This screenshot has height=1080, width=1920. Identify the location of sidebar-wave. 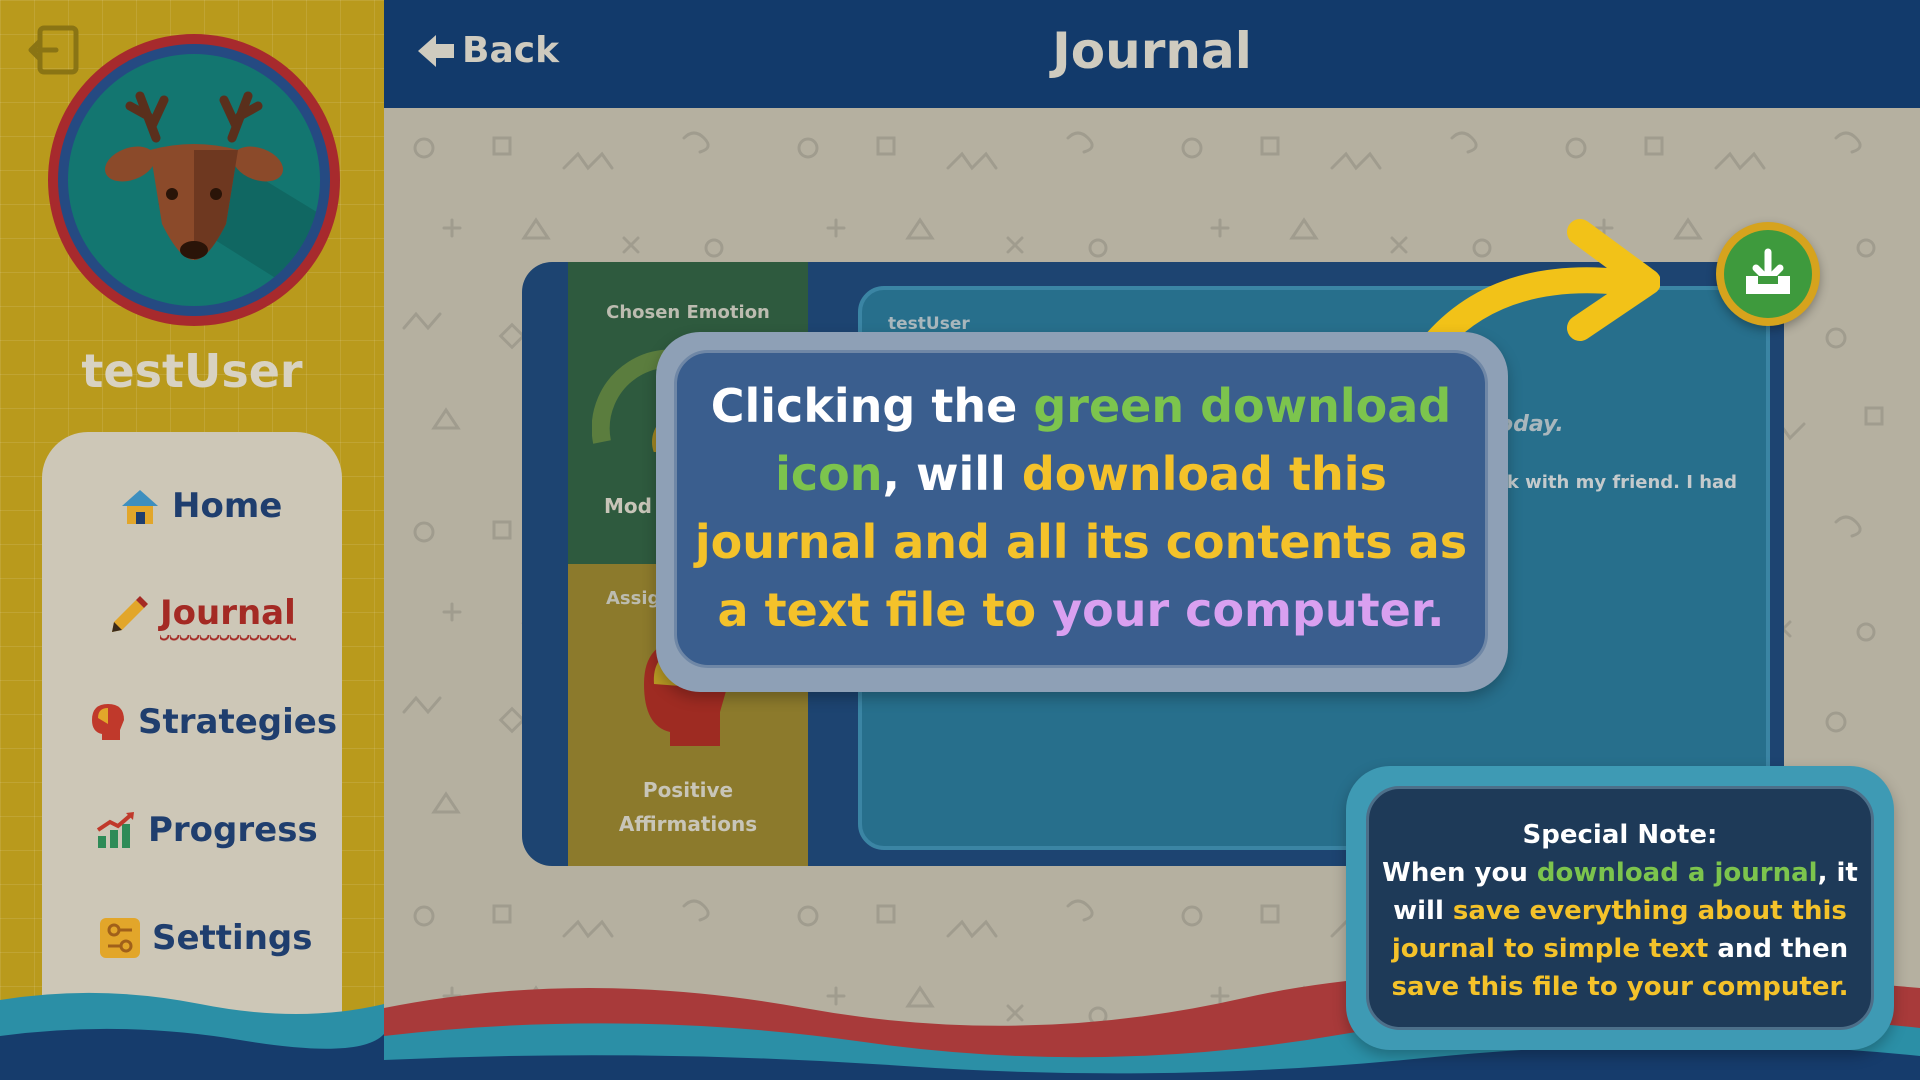
(192, 1036).